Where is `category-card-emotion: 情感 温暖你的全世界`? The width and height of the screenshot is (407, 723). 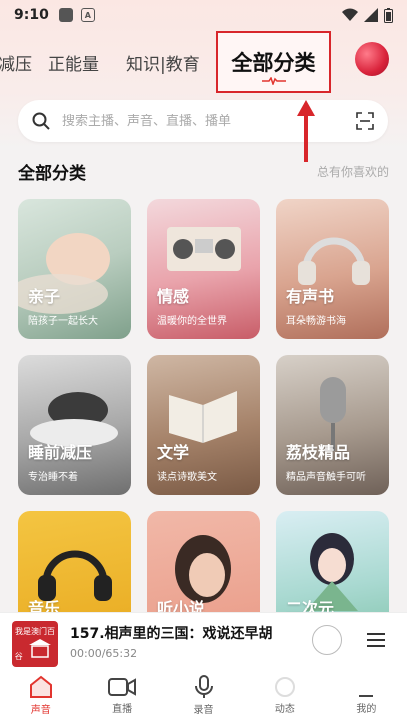 category-card-emotion: 情感 温暖你的全世界 is located at coordinates (203, 269).